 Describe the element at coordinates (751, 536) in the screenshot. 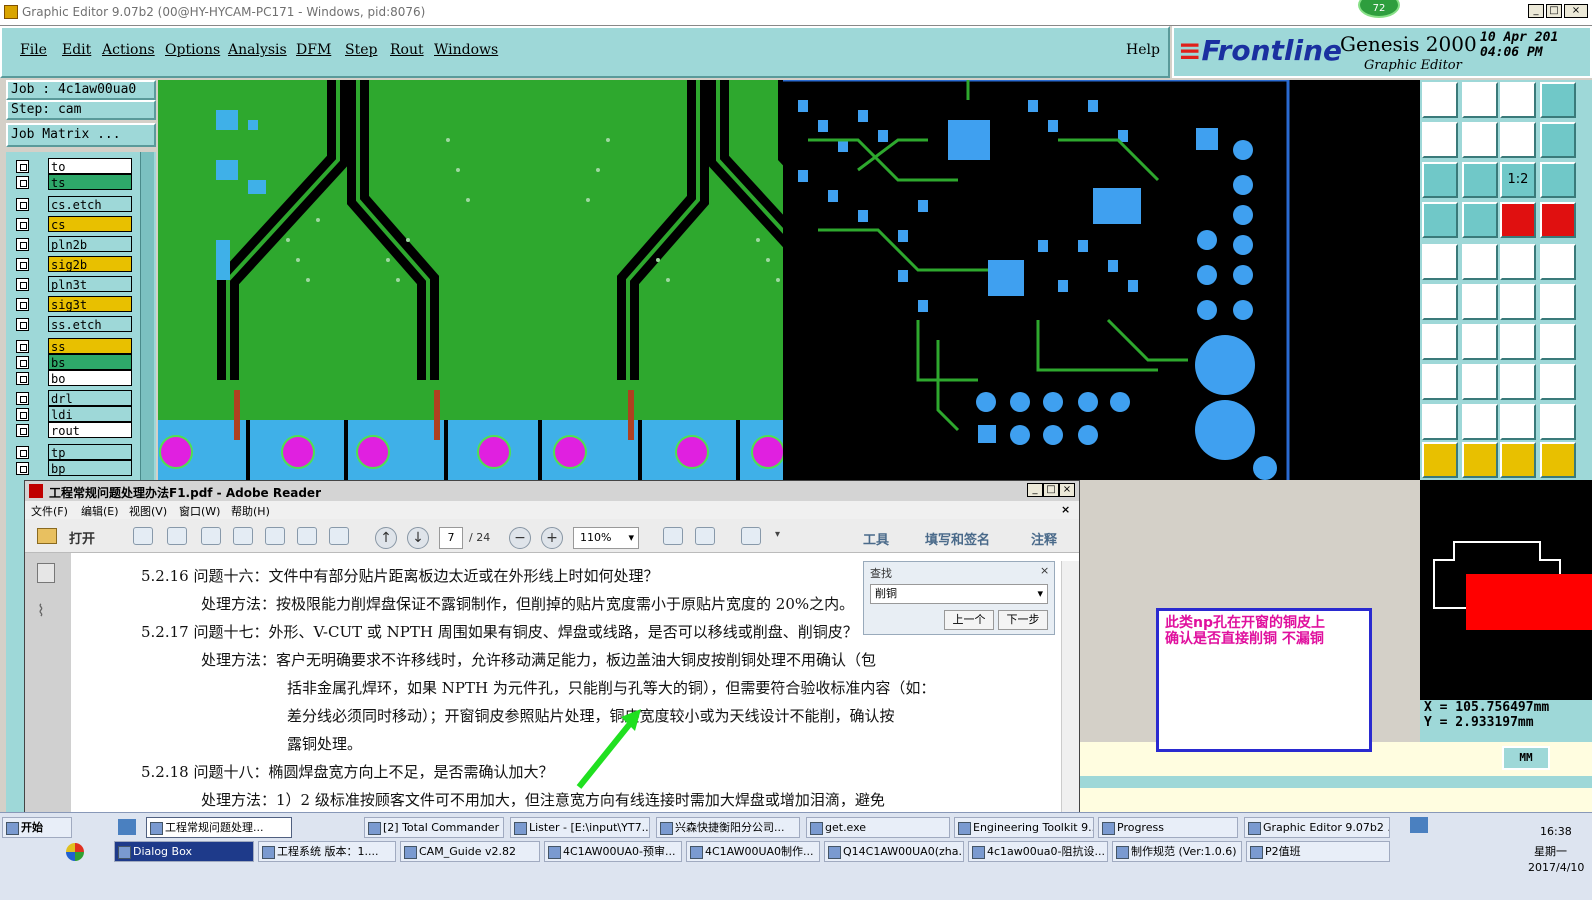

I see `fullscreen-icon` at that location.